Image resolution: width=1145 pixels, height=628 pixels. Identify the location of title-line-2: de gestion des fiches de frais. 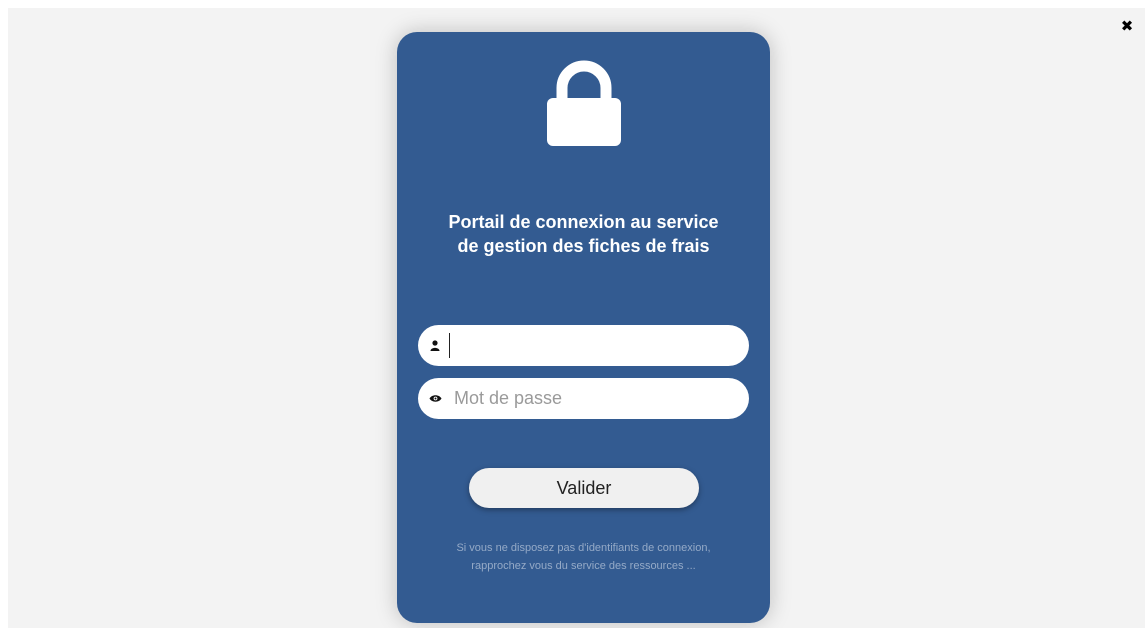
(583, 246).